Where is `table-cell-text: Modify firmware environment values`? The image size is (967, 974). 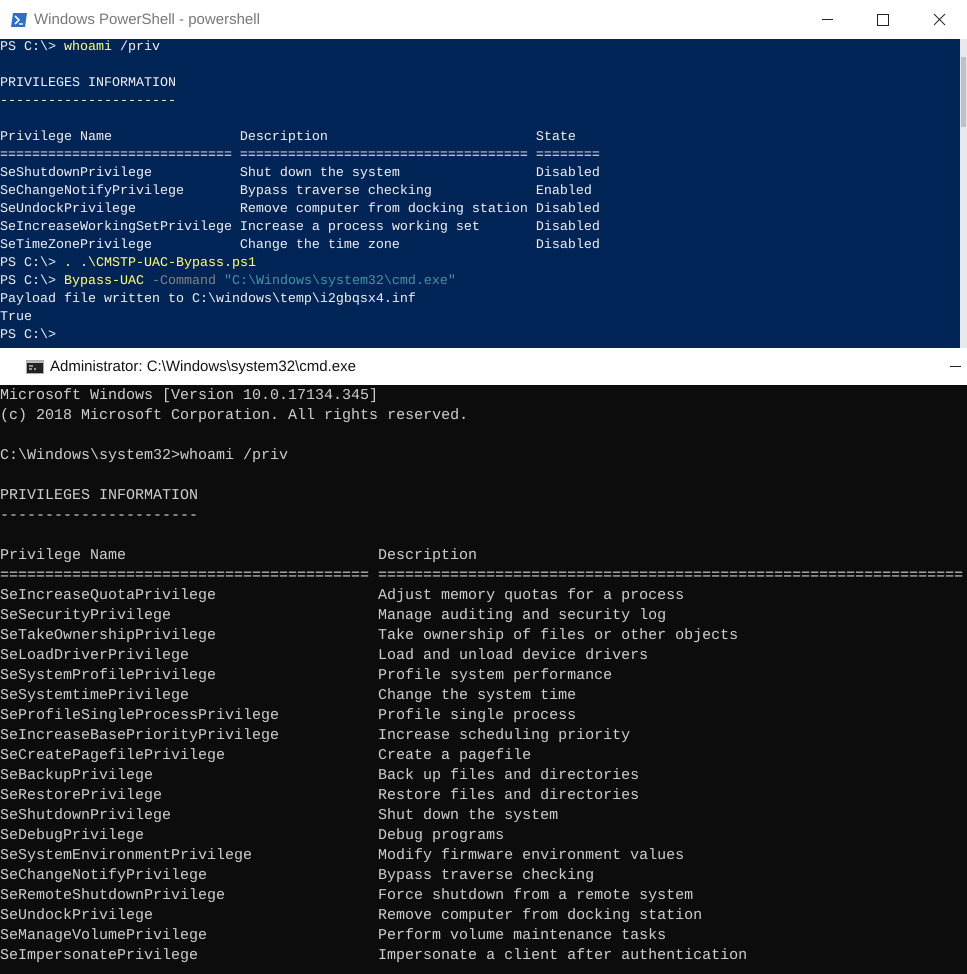 table-cell-text: Modify firmware environment values is located at coordinates (532, 856).